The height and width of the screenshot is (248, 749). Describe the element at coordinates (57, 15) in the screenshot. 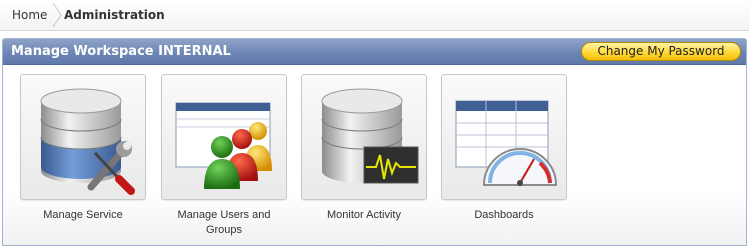

I see `breadcrumb-separator-icon` at that location.